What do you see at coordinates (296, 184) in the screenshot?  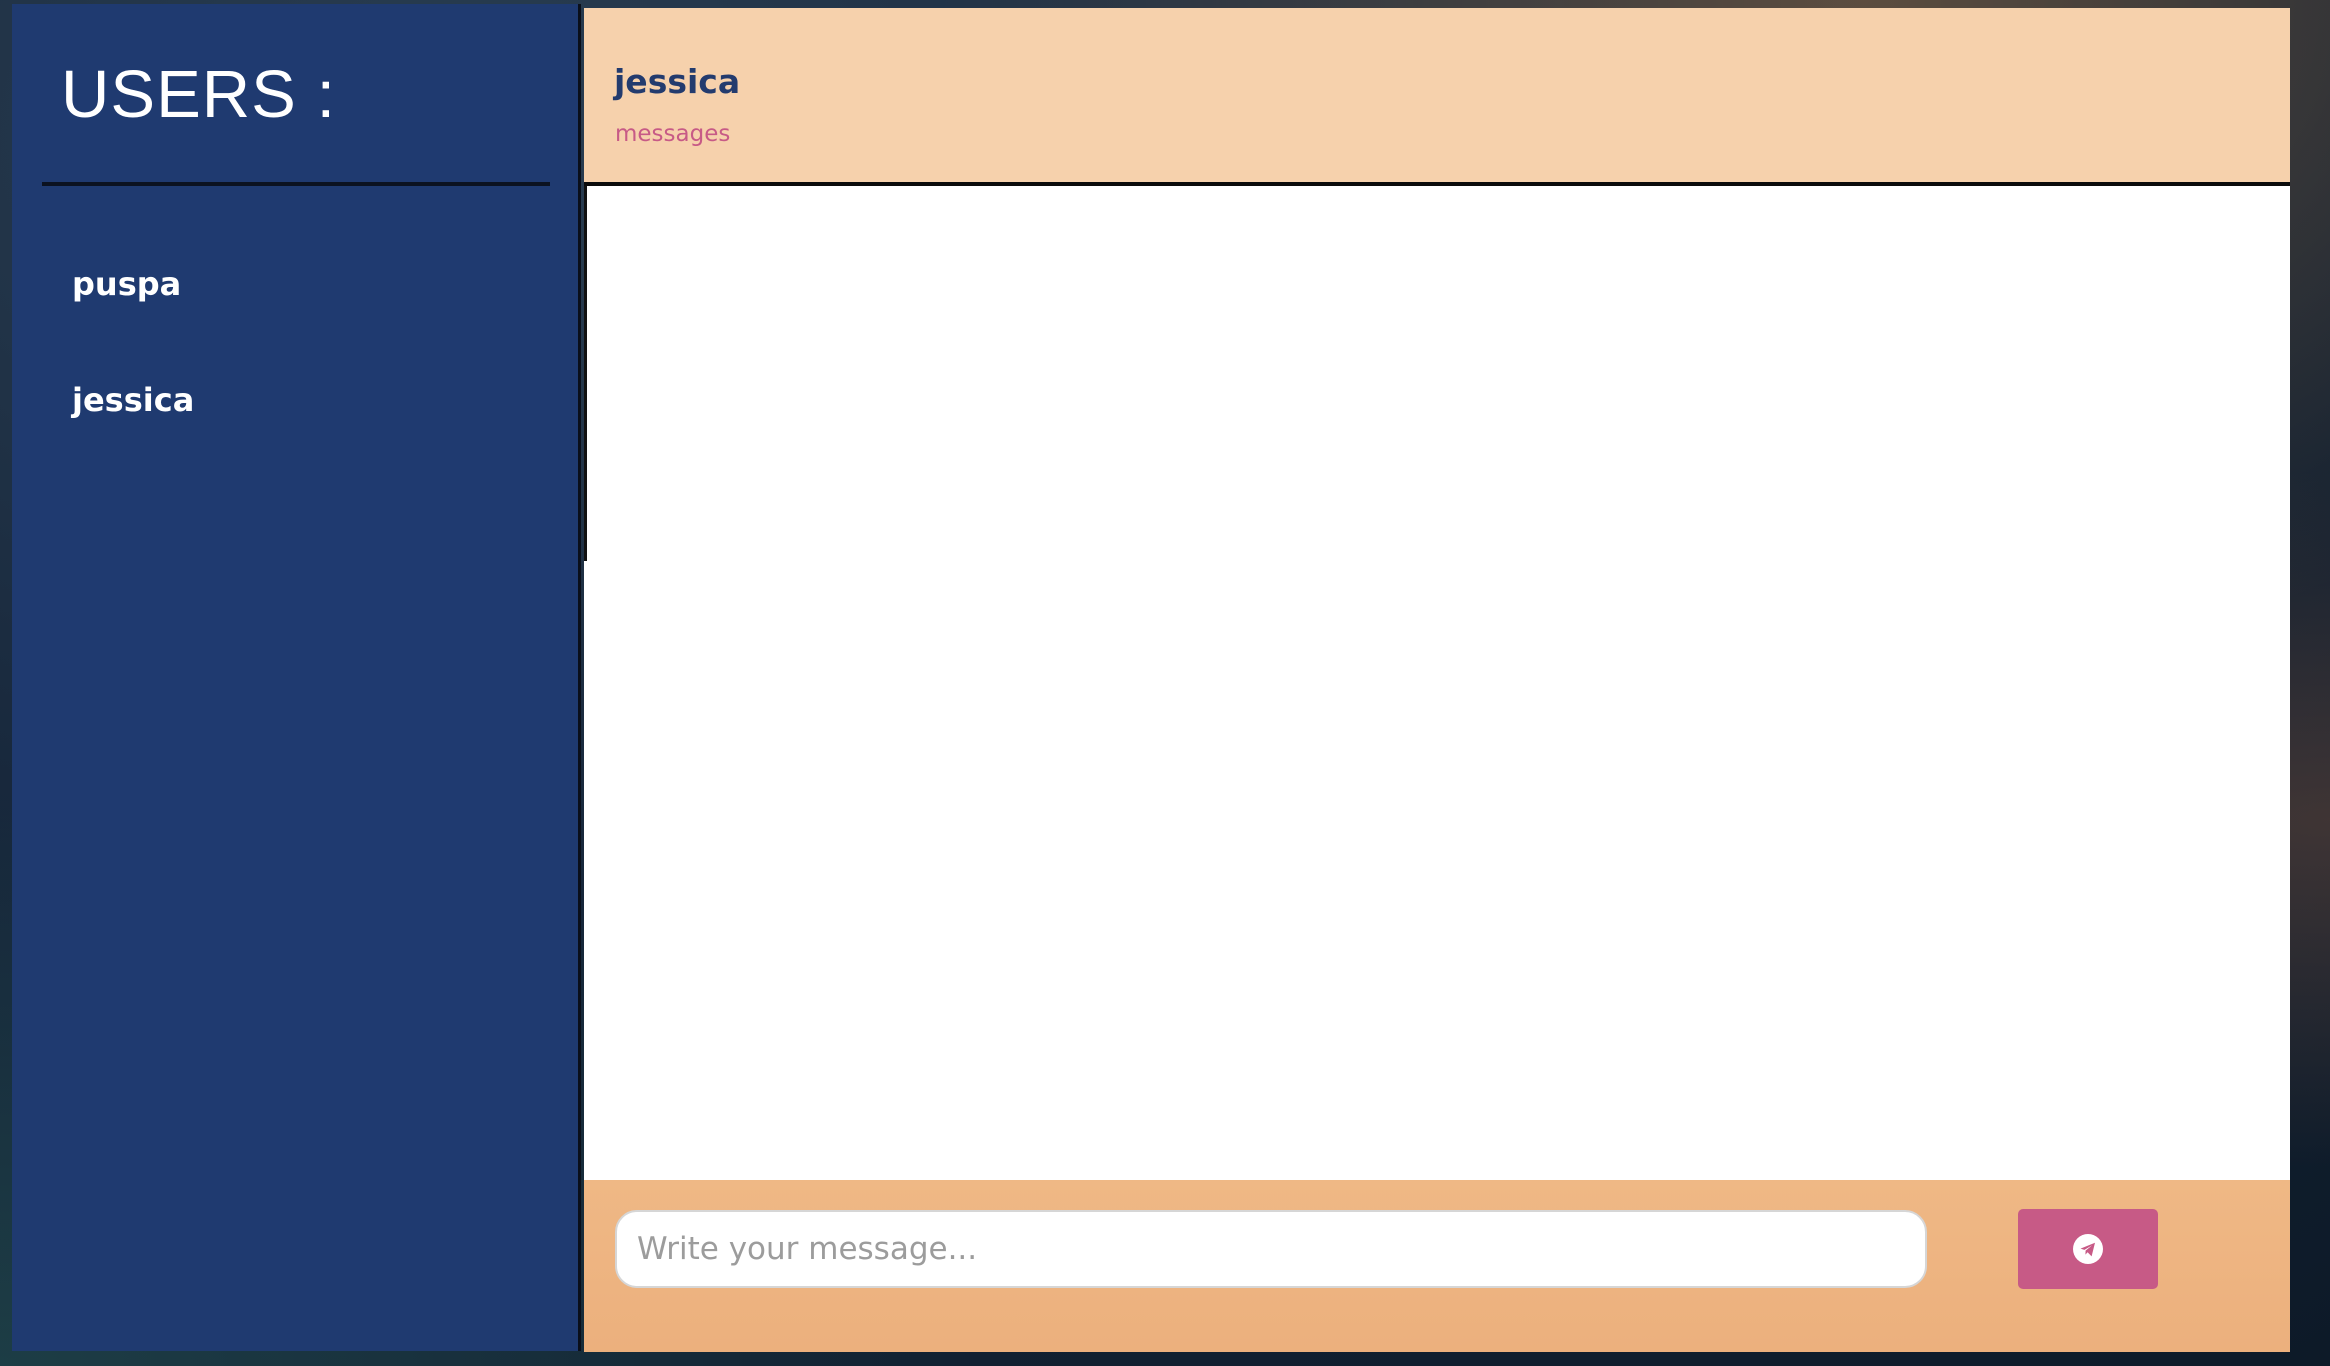 I see `sidebar-divider` at bounding box center [296, 184].